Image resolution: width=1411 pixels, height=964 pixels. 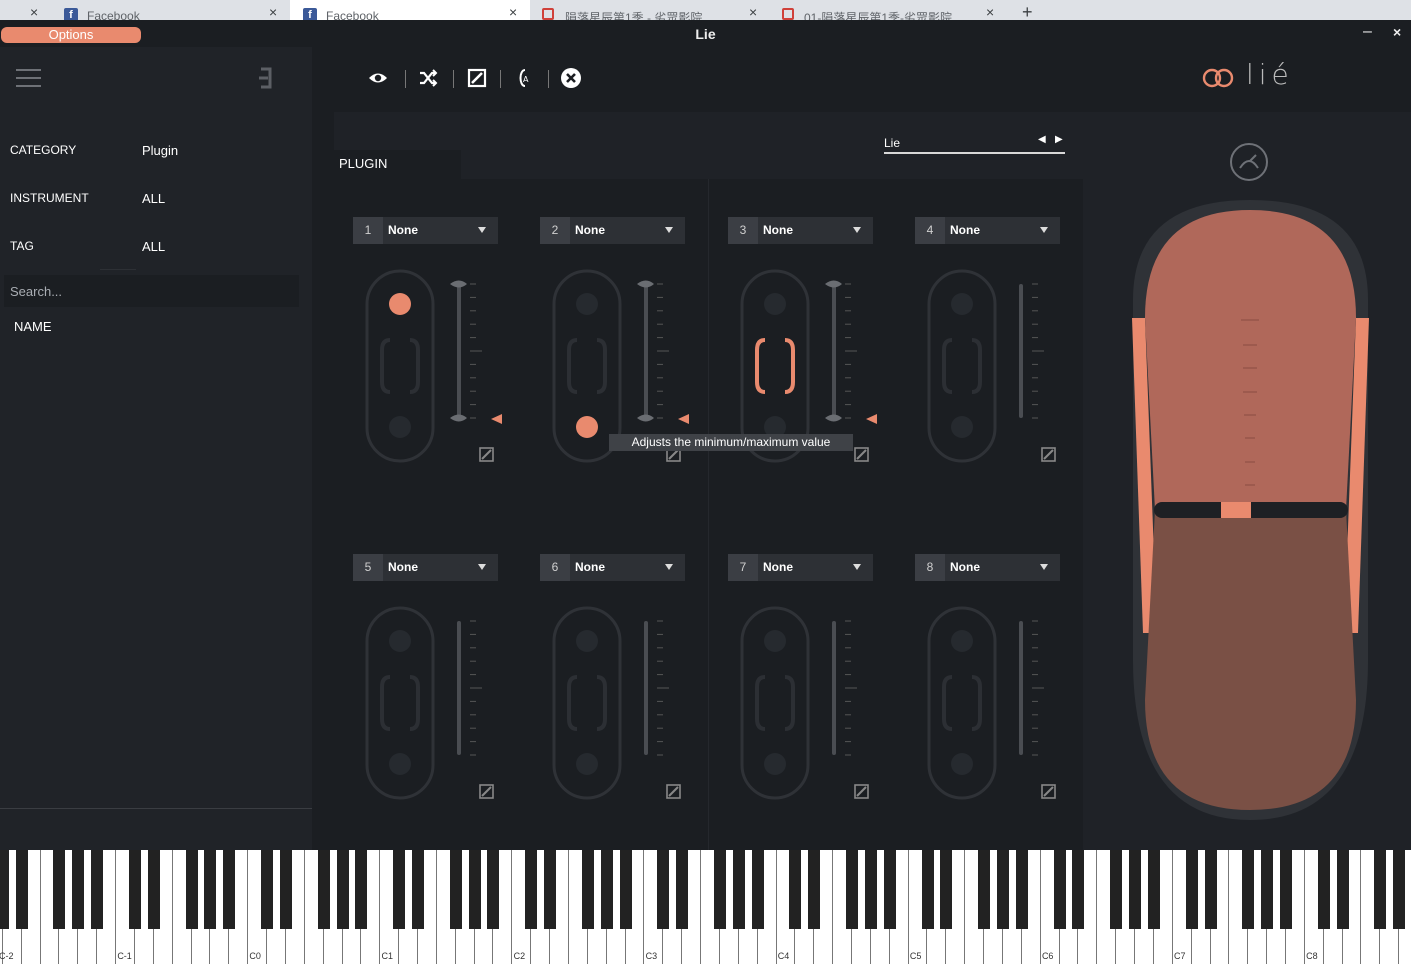 I want to click on tab-plugin: PLUGIN, so click(x=397, y=164).